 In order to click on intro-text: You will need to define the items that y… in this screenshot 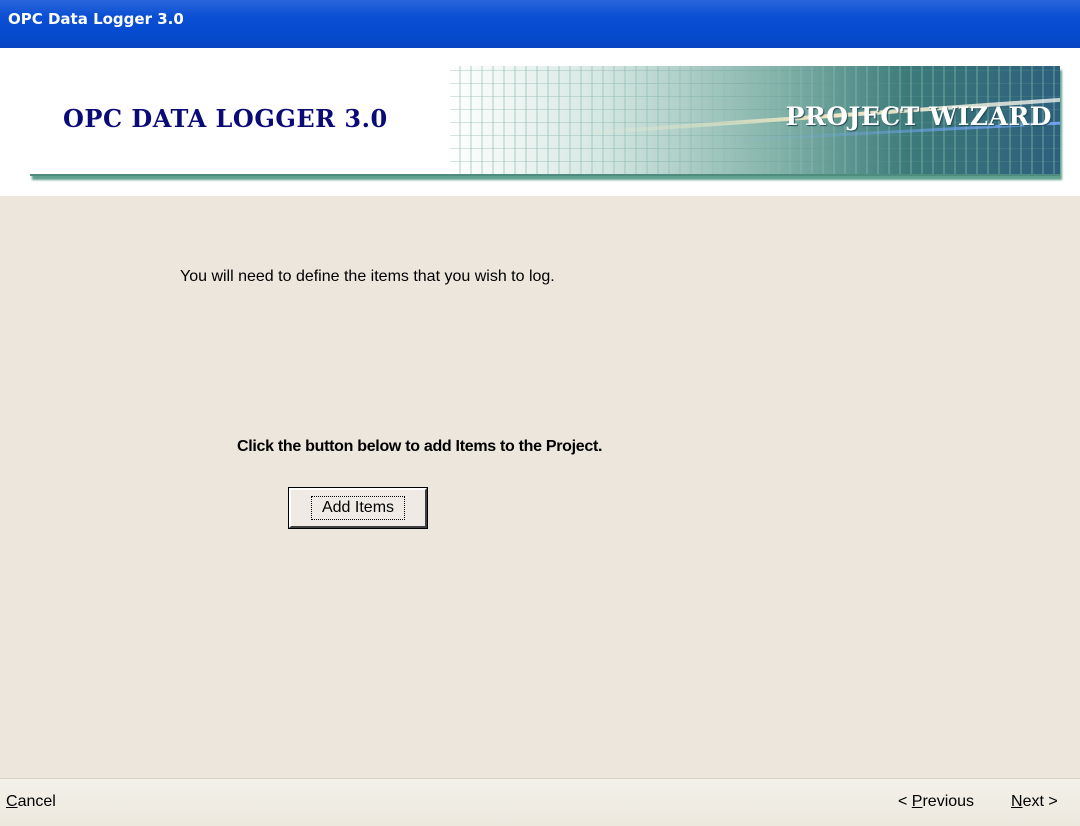, I will do `click(367, 276)`.